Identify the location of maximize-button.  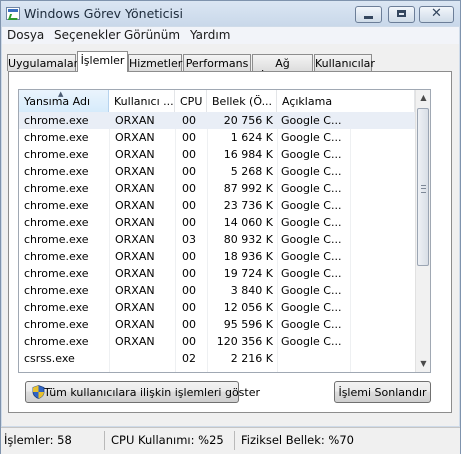
(401, 14).